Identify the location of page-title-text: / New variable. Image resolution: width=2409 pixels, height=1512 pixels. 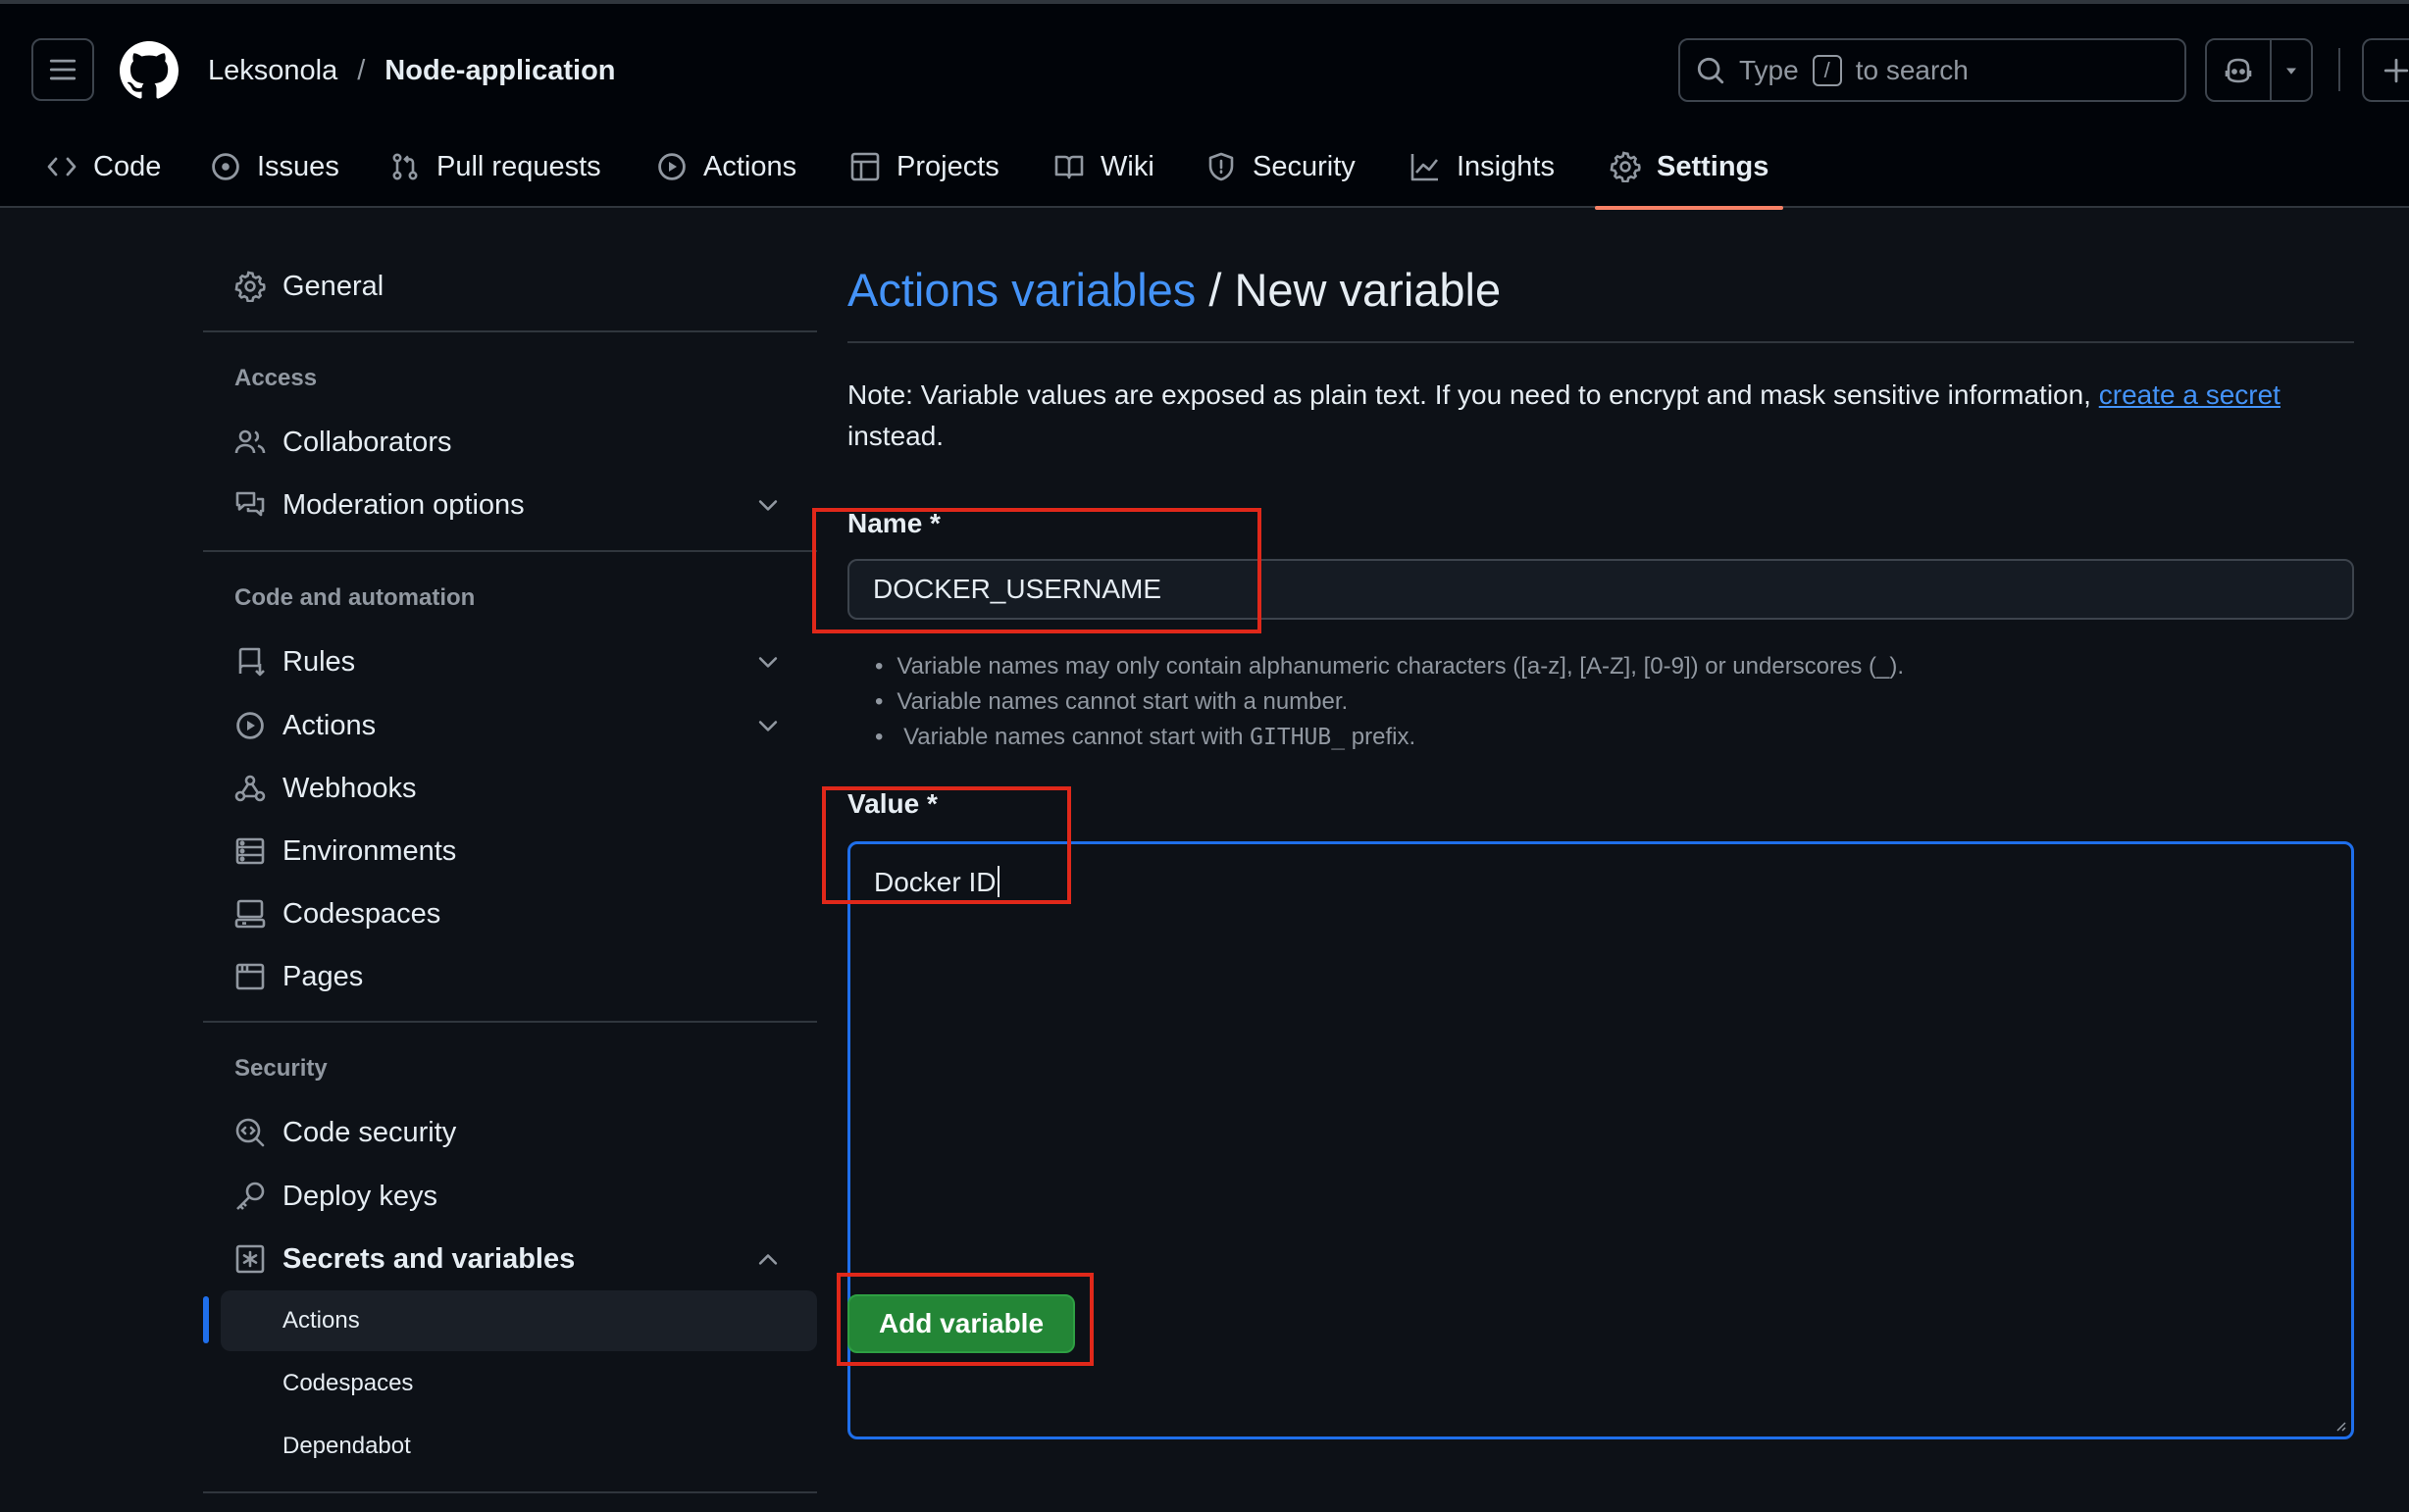
(1355, 290).